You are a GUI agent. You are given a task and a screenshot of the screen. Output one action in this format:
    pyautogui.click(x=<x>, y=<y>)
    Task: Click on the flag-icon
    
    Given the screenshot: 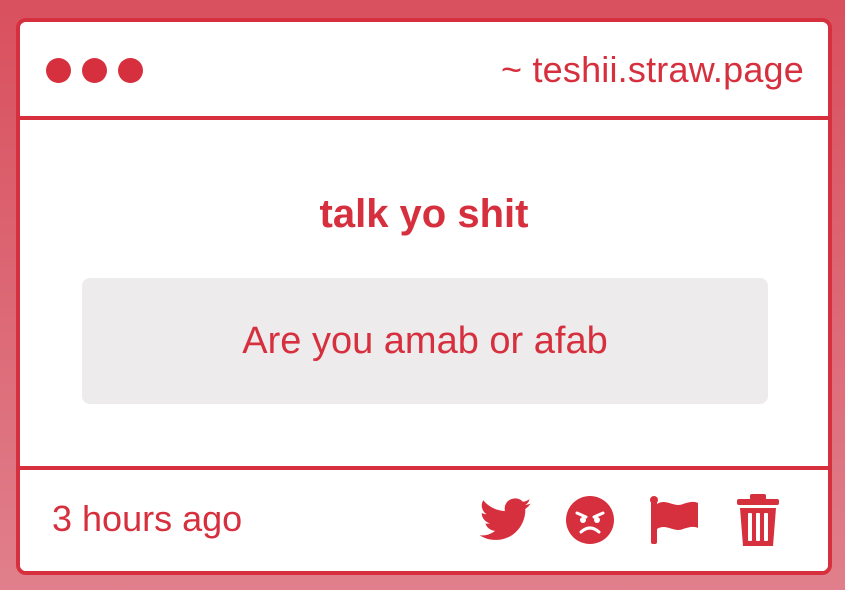 What is the action you would take?
    pyautogui.click(x=674, y=520)
    